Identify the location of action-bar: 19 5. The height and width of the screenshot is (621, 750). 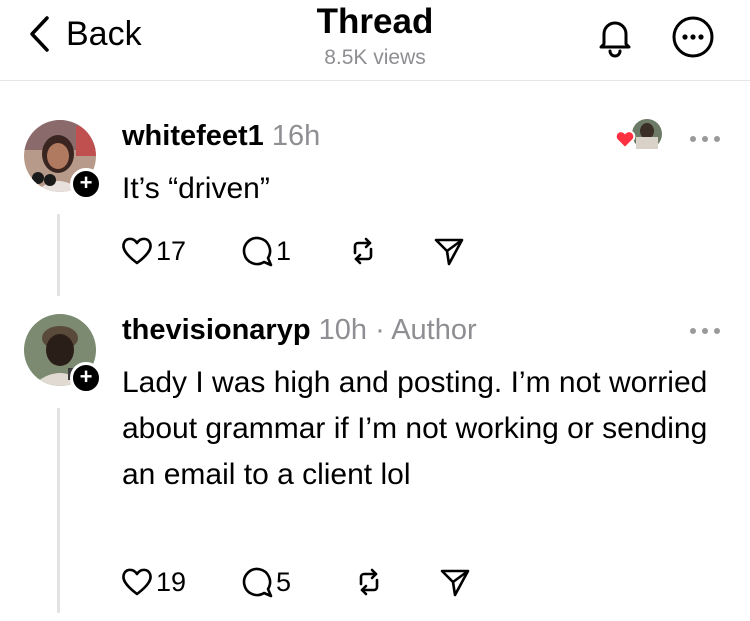
(296, 582).